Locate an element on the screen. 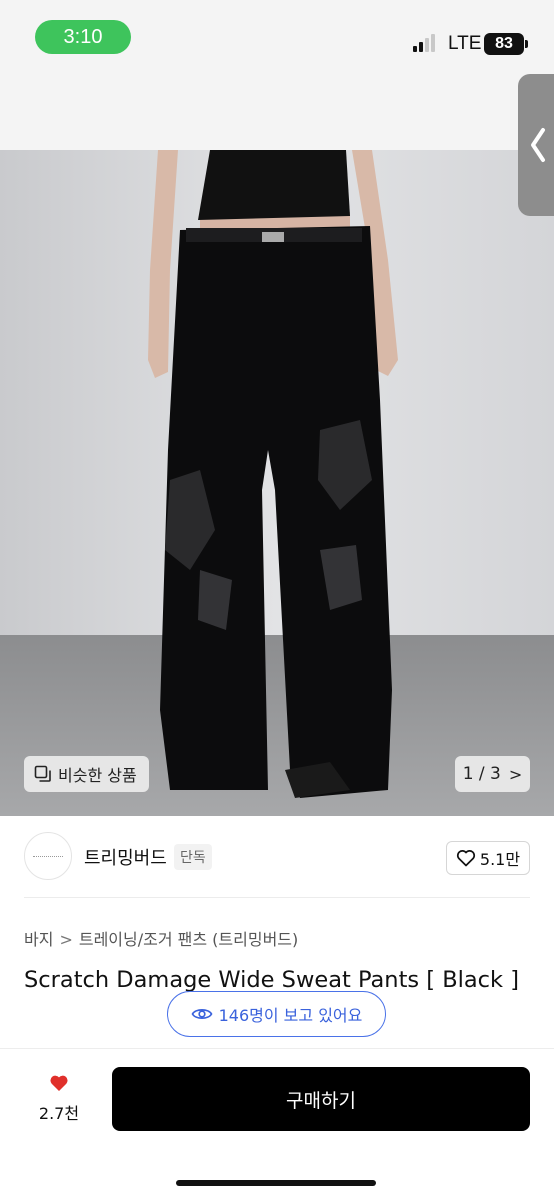  wishlist-button: 2.7천 is located at coordinates (59, 1102).